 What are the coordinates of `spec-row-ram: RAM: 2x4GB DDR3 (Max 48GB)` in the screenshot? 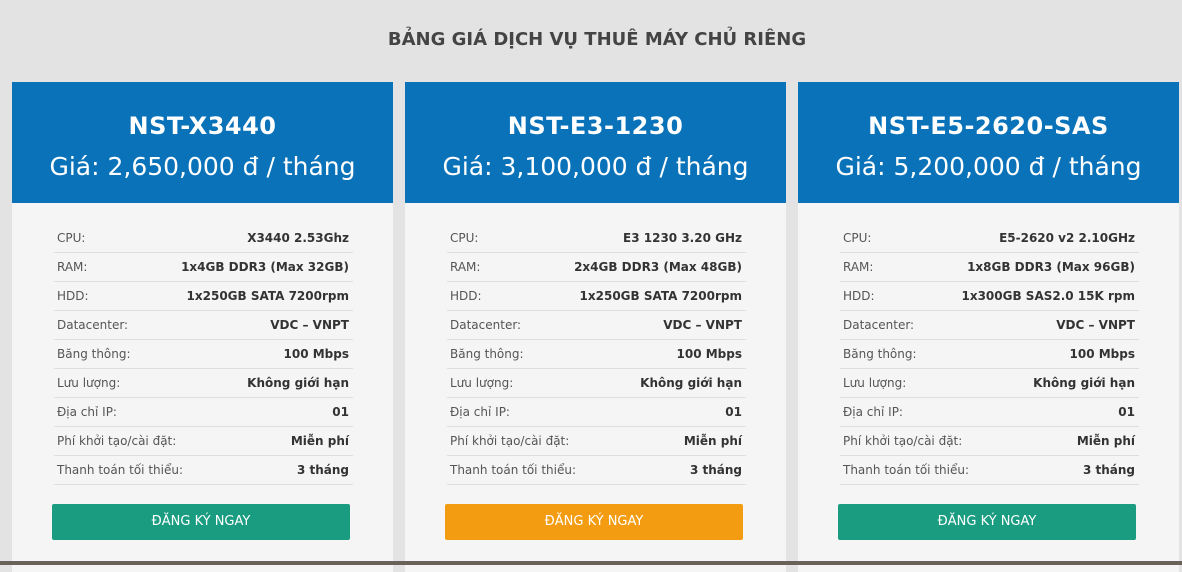 It's located at (596, 267).